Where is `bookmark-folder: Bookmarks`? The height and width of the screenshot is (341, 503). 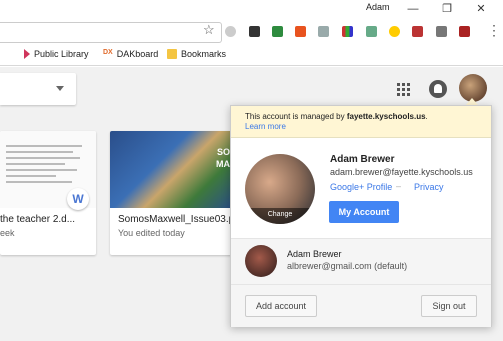
bookmark-folder: Bookmarks is located at coordinates (196, 54).